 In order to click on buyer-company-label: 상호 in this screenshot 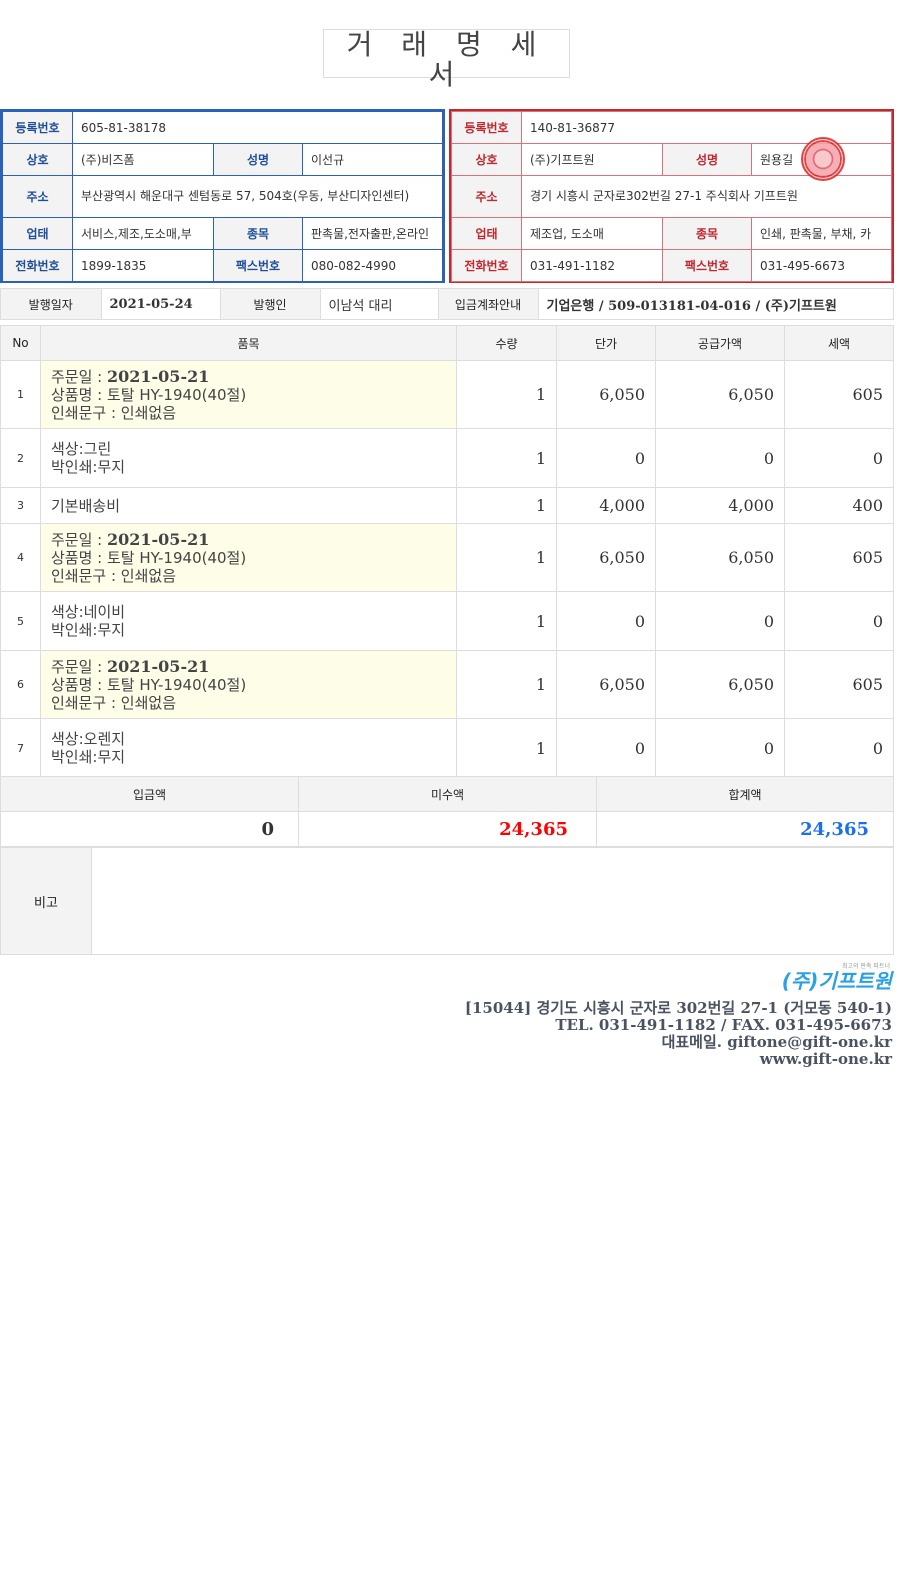, I will do `click(37, 159)`.